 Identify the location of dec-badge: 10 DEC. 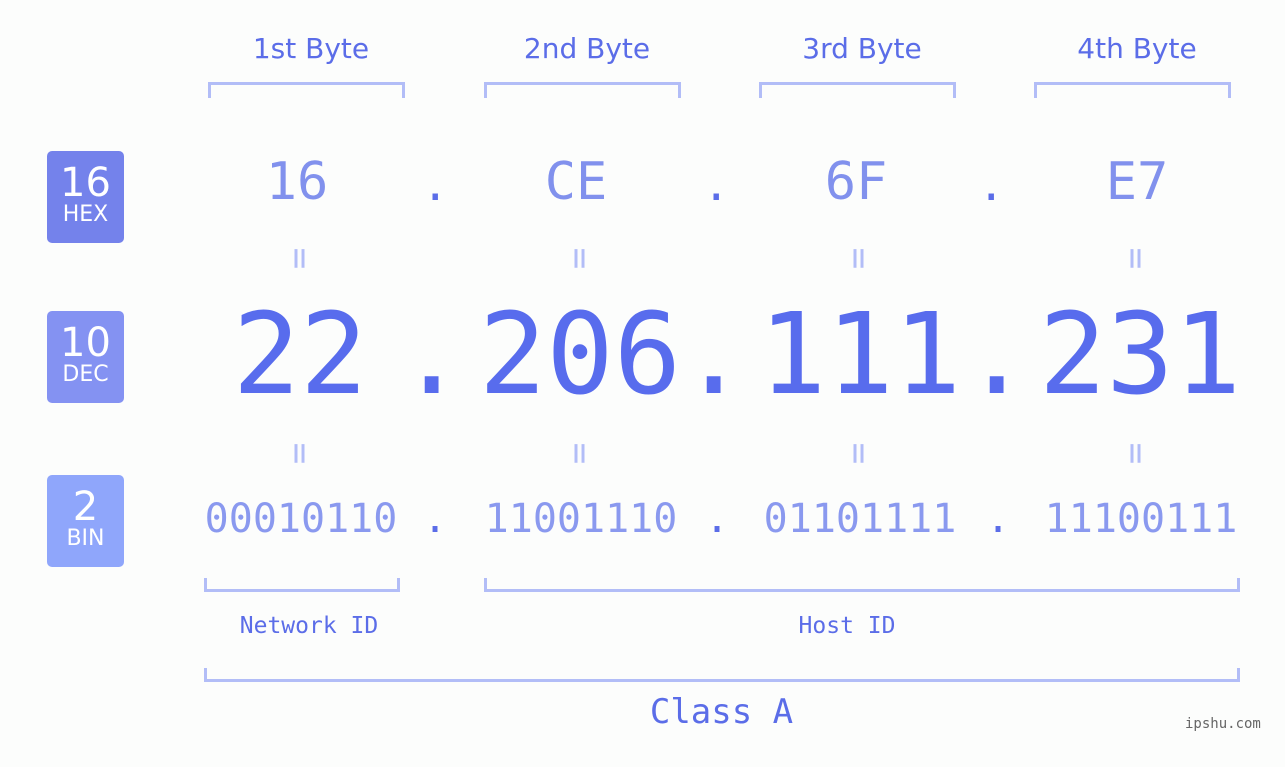
(85, 357).